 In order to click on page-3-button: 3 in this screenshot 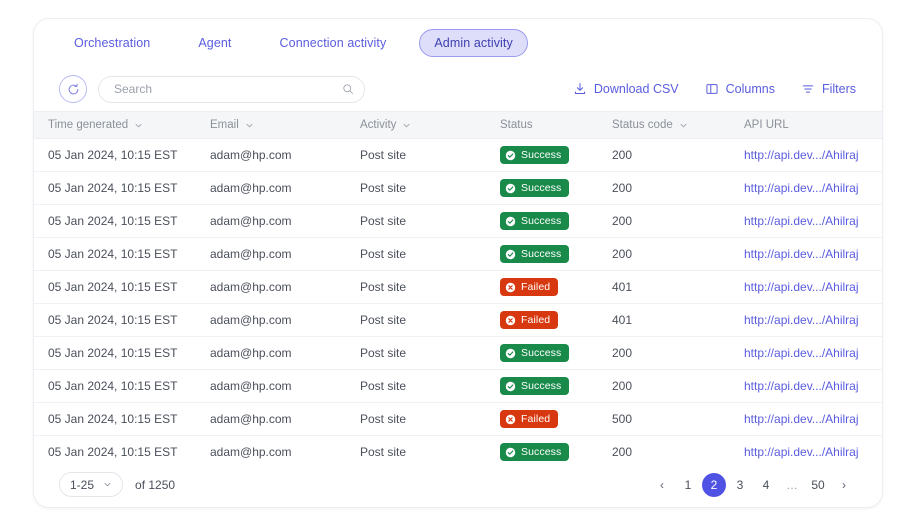, I will do `click(740, 485)`.